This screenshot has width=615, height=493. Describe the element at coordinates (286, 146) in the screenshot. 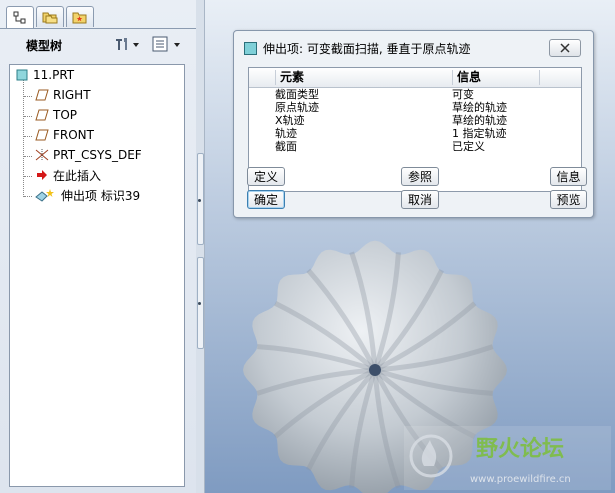

I see `element-cell: 截面` at that location.